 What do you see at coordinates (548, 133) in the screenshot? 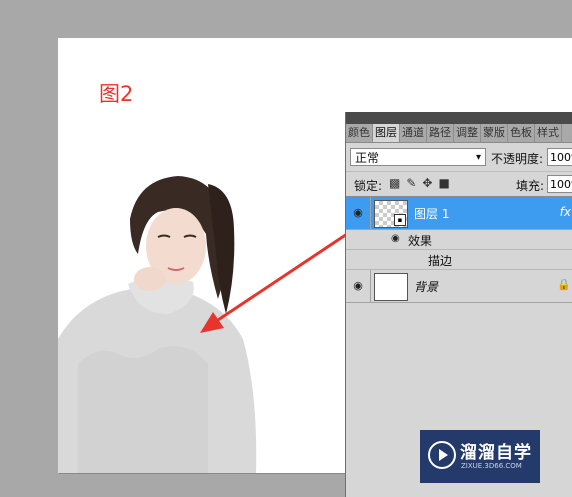
I see `tab-styles: 样式` at bounding box center [548, 133].